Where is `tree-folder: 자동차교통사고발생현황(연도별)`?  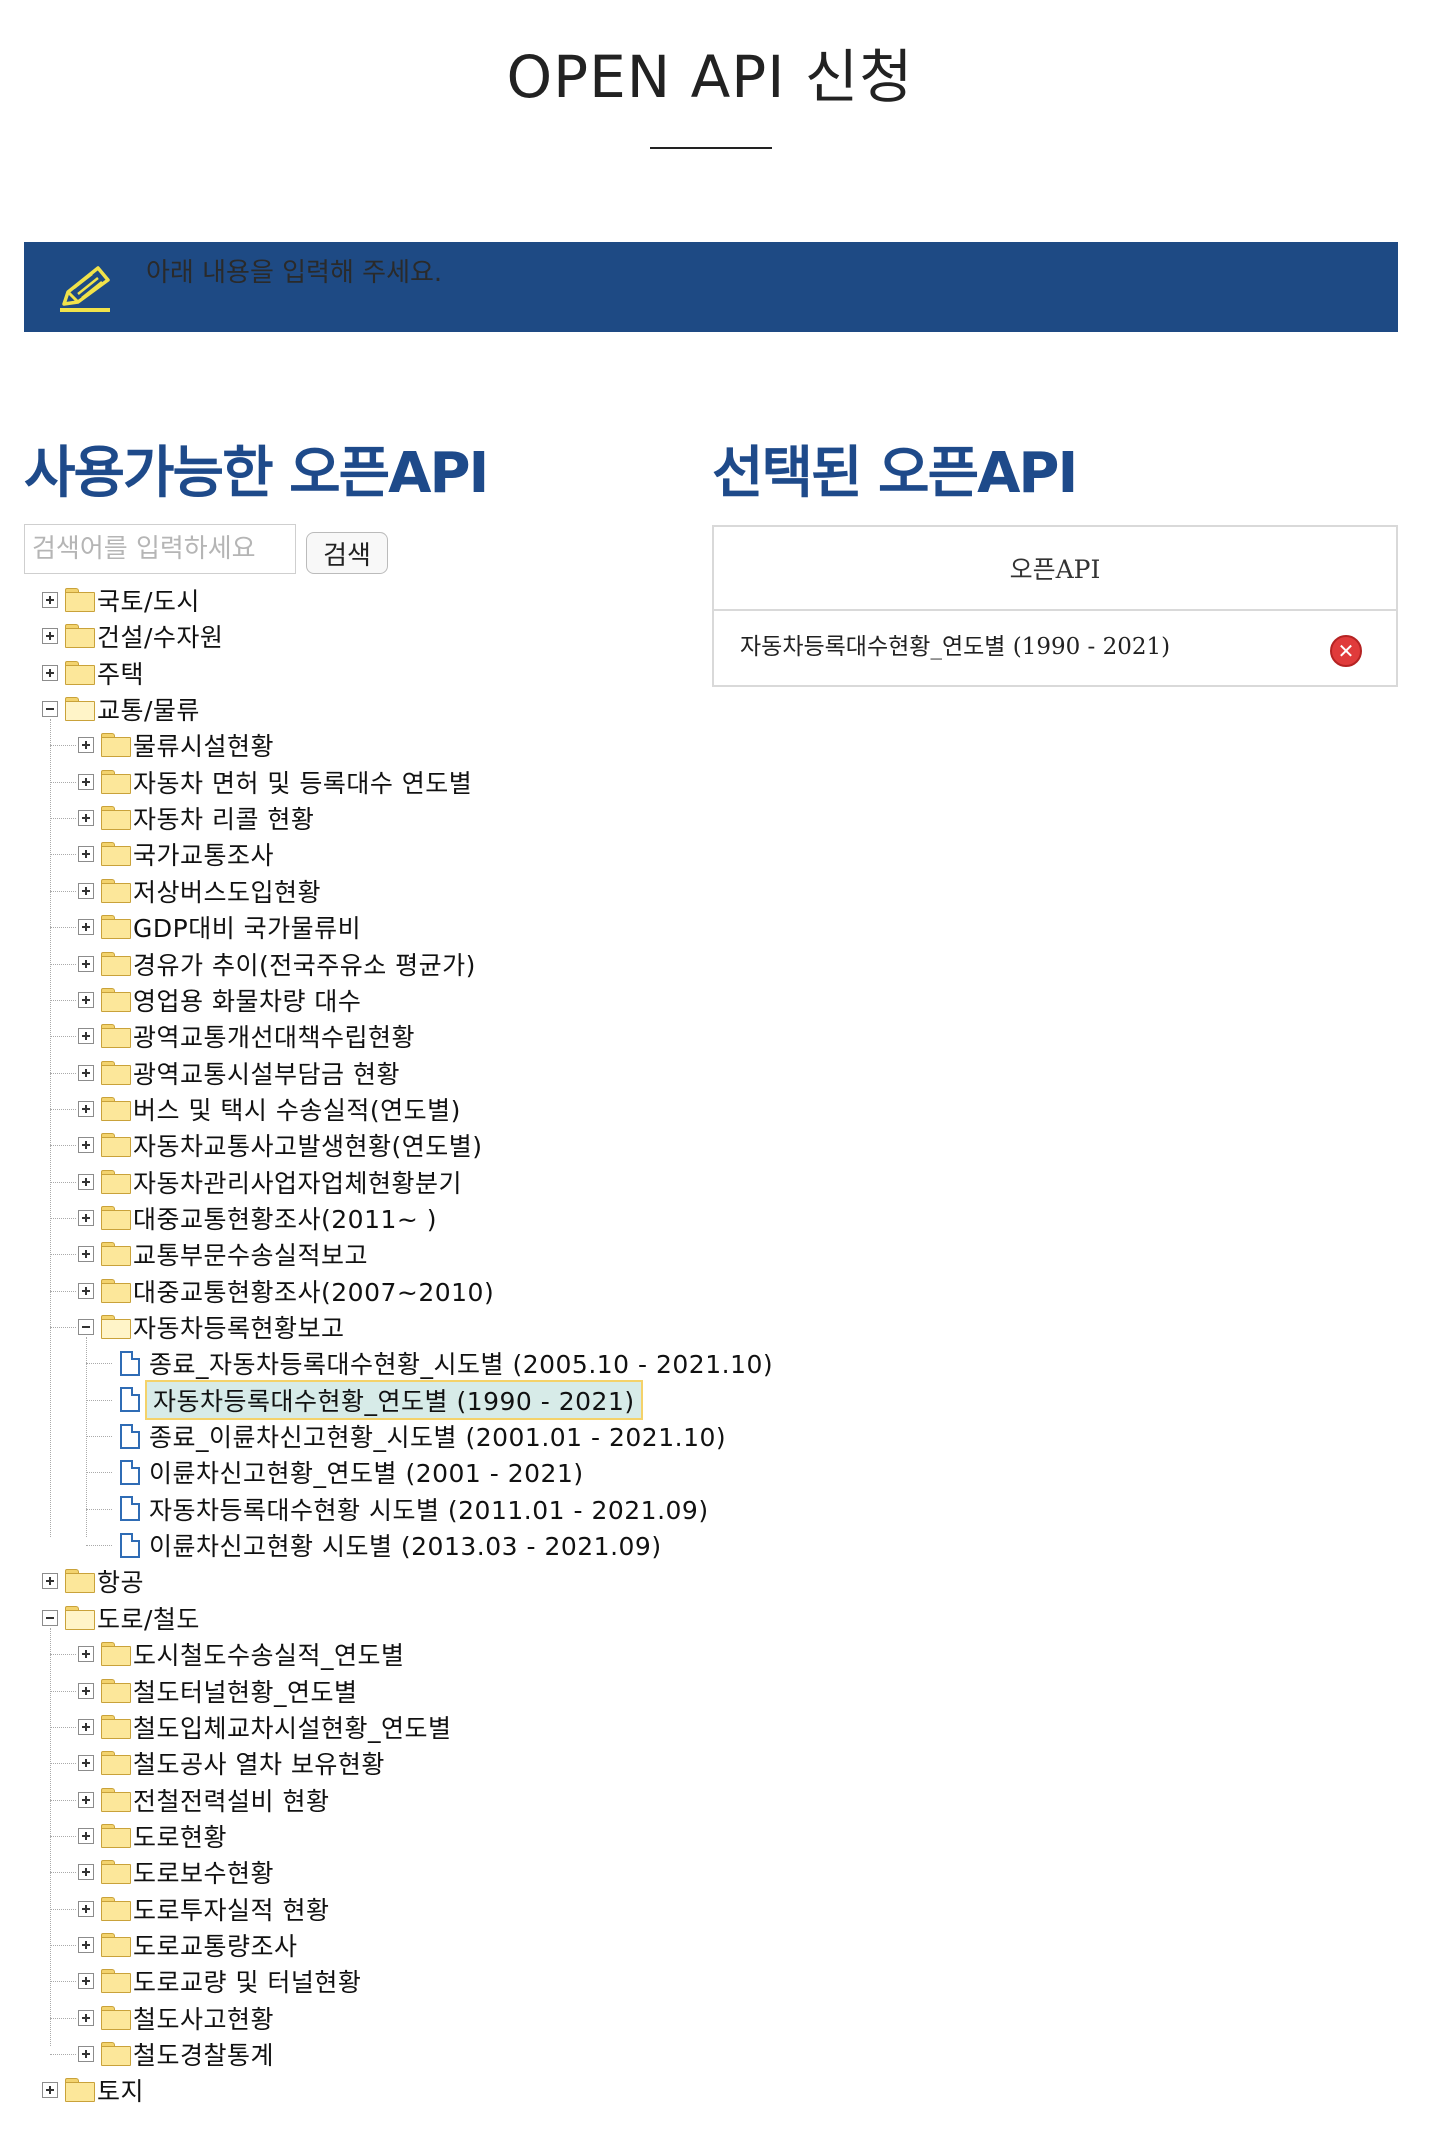
tree-folder: 자동차교통사고발생현황(연도별) is located at coordinates (280, 1145).